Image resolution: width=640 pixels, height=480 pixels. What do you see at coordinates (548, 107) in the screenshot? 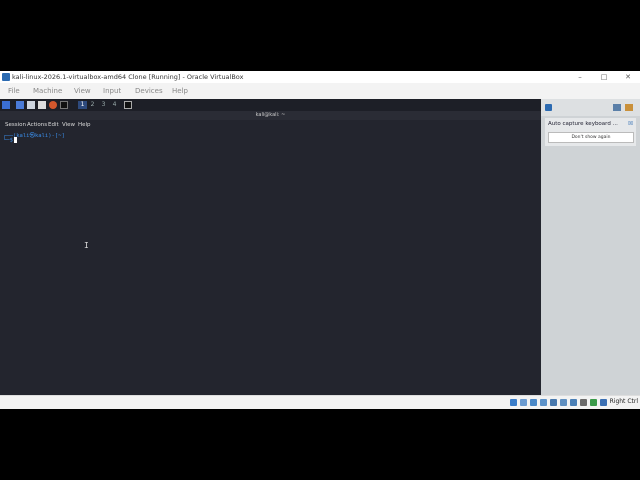
I see `info-icon` at bounding box center [548, 107].